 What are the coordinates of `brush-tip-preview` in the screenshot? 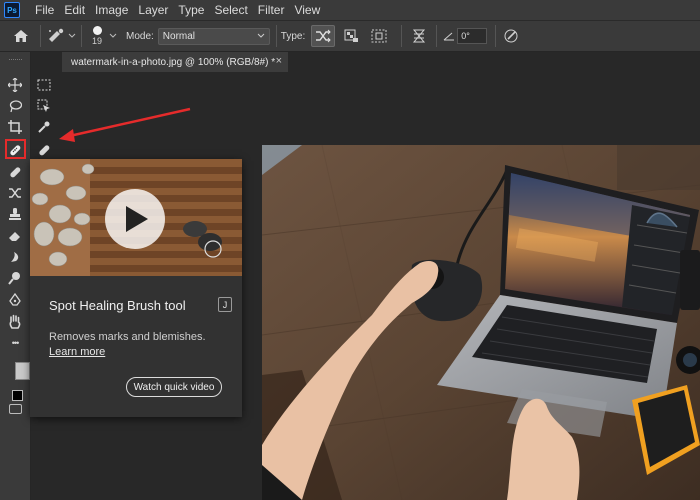 It's located at (97, 30).